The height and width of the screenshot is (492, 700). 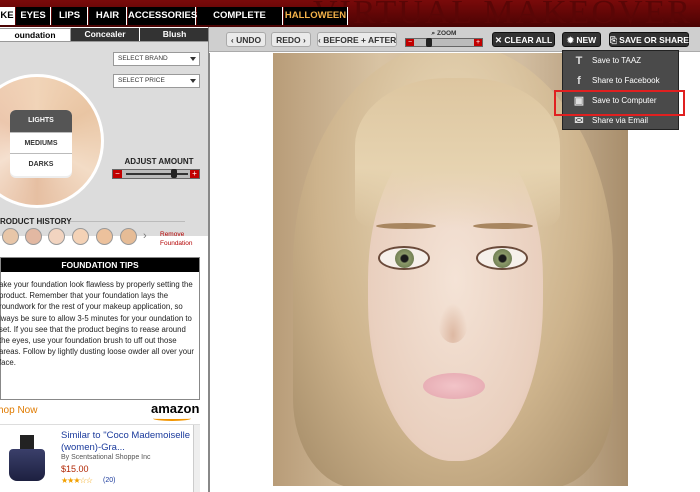 What do you see at coordinates (162, 16) in the screenshot?
I see `tab-accessories: ACCESSORIES` at bounding box center [162, 16].